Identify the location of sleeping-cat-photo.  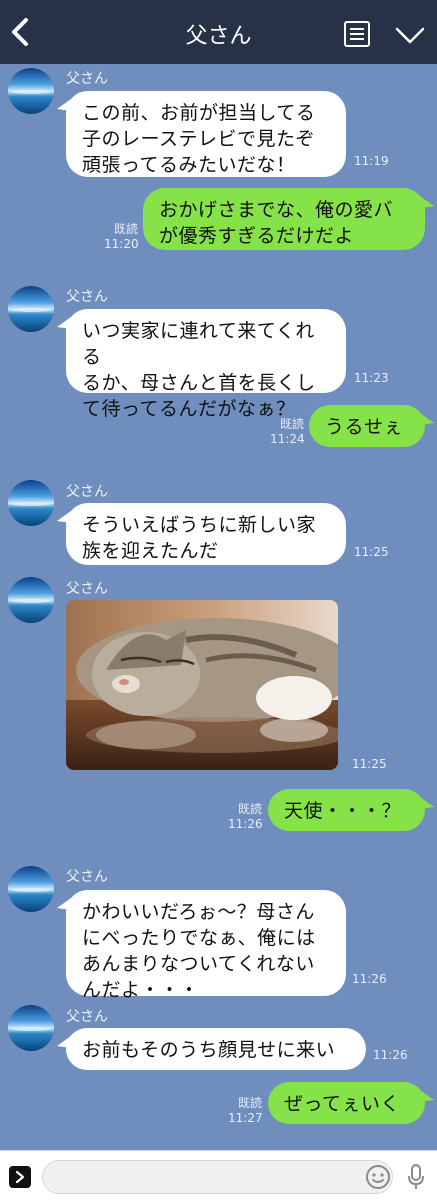
(202, 685).